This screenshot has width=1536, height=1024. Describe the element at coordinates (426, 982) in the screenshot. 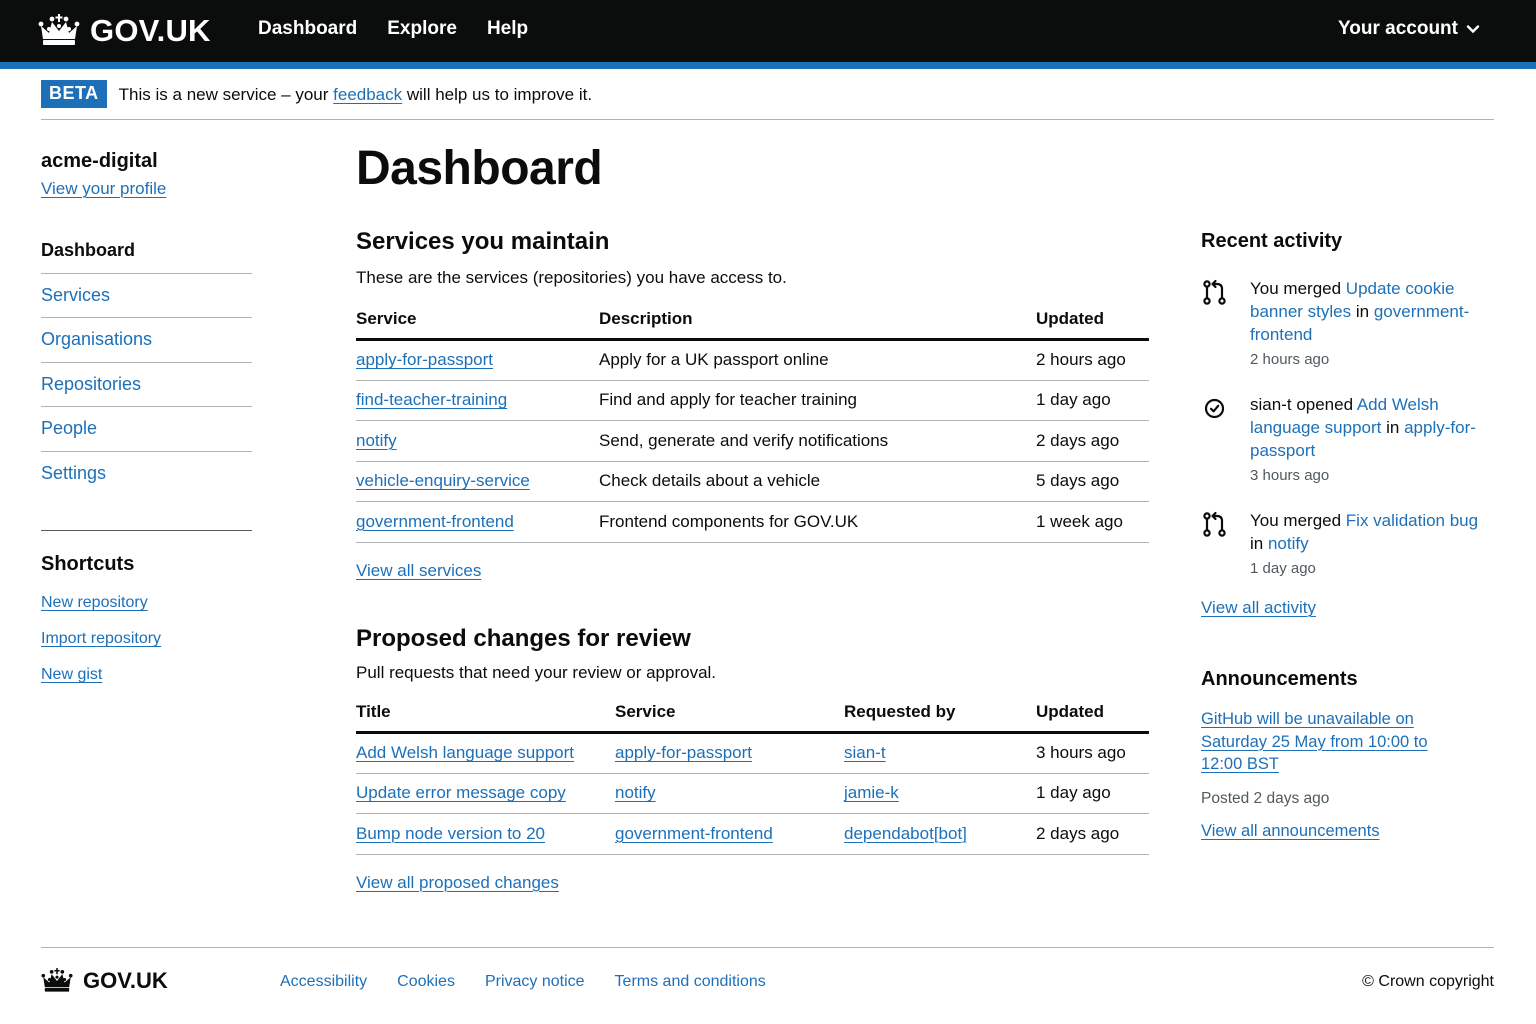

I see `footer-link-cookies: Cookies` at that location.